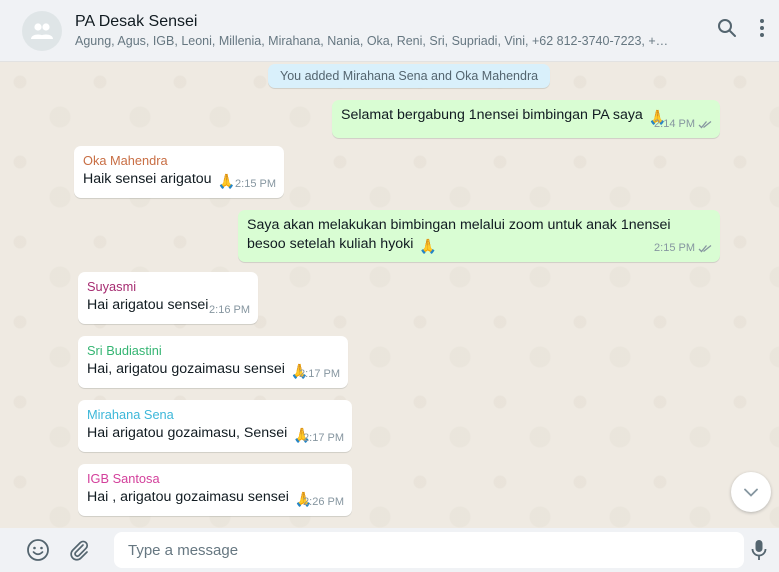  I want to click on search-icon, so click(727, 30).